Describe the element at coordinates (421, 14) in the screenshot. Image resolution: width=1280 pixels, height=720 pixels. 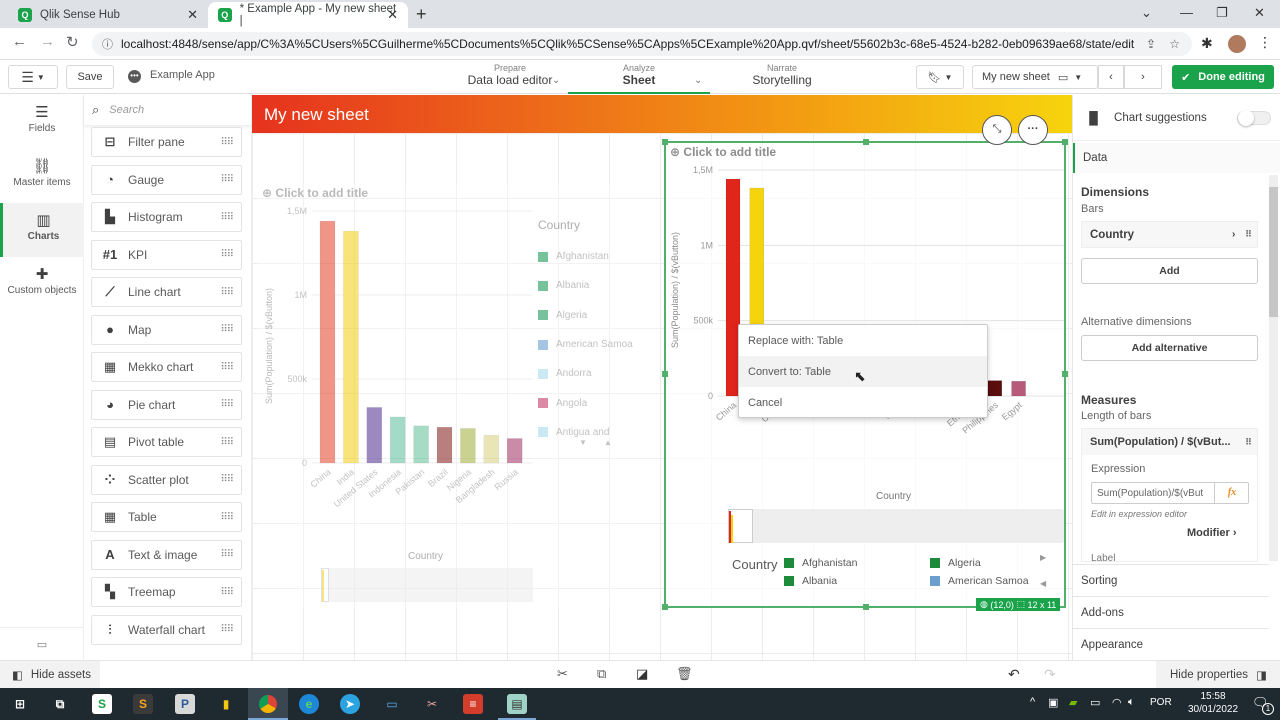
I see `new-tab-button: +` at that location.